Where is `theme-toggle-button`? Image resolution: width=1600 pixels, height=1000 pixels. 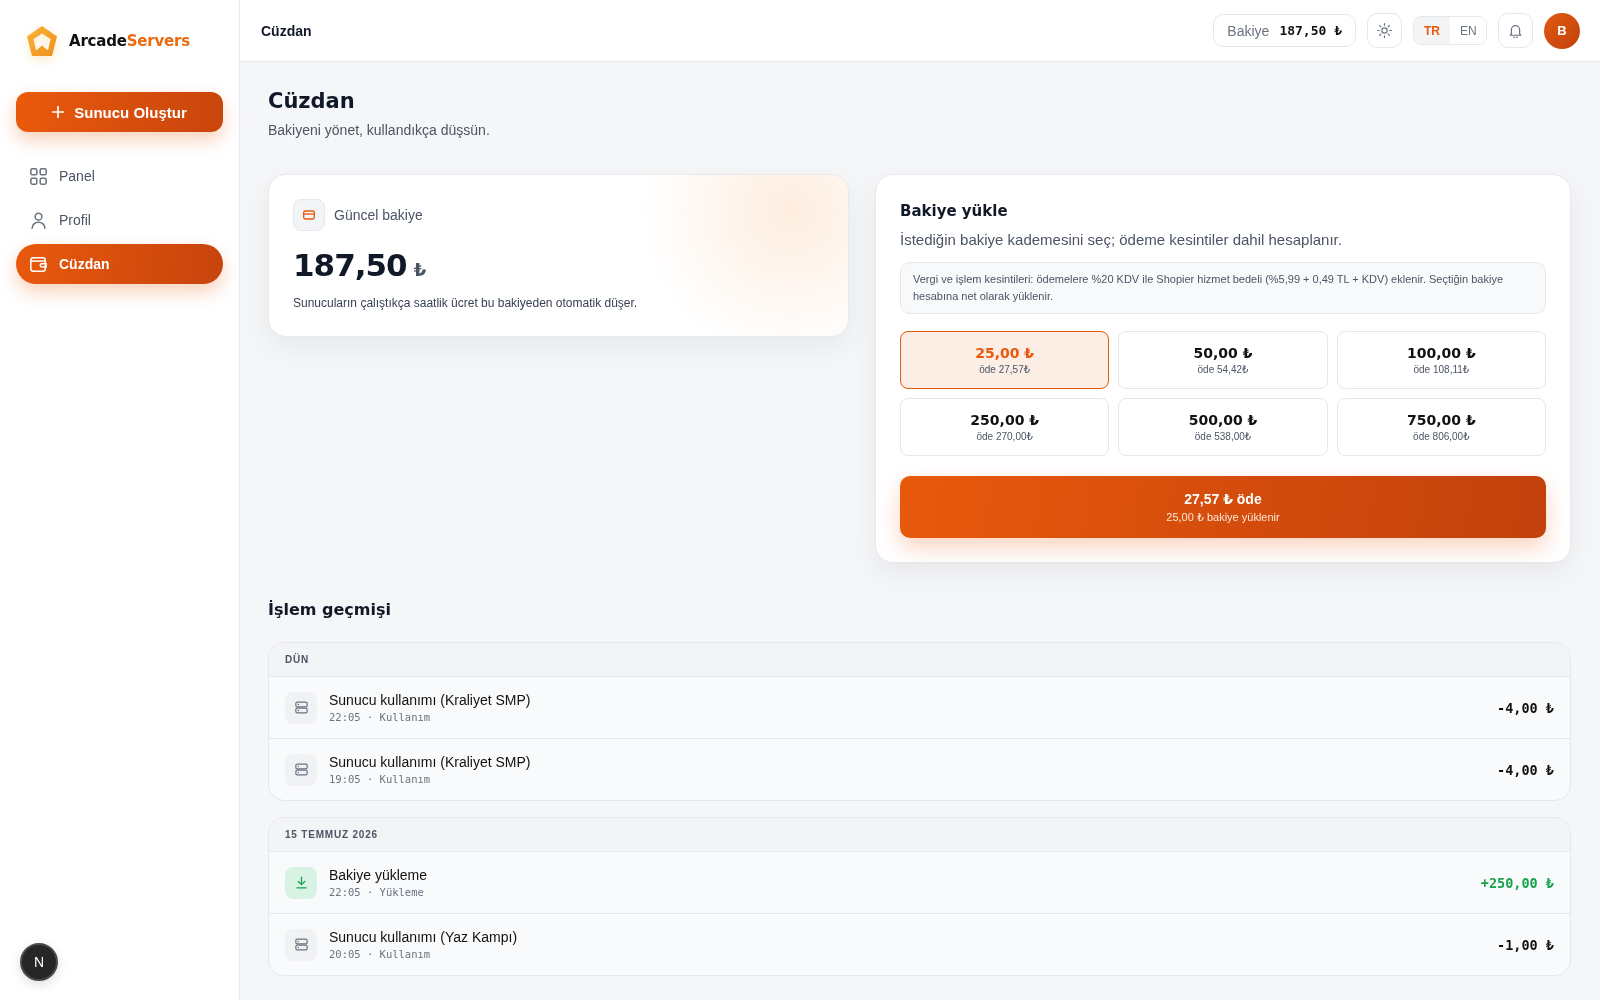 theme-toggle-button is located at coordinates (1384, 30).